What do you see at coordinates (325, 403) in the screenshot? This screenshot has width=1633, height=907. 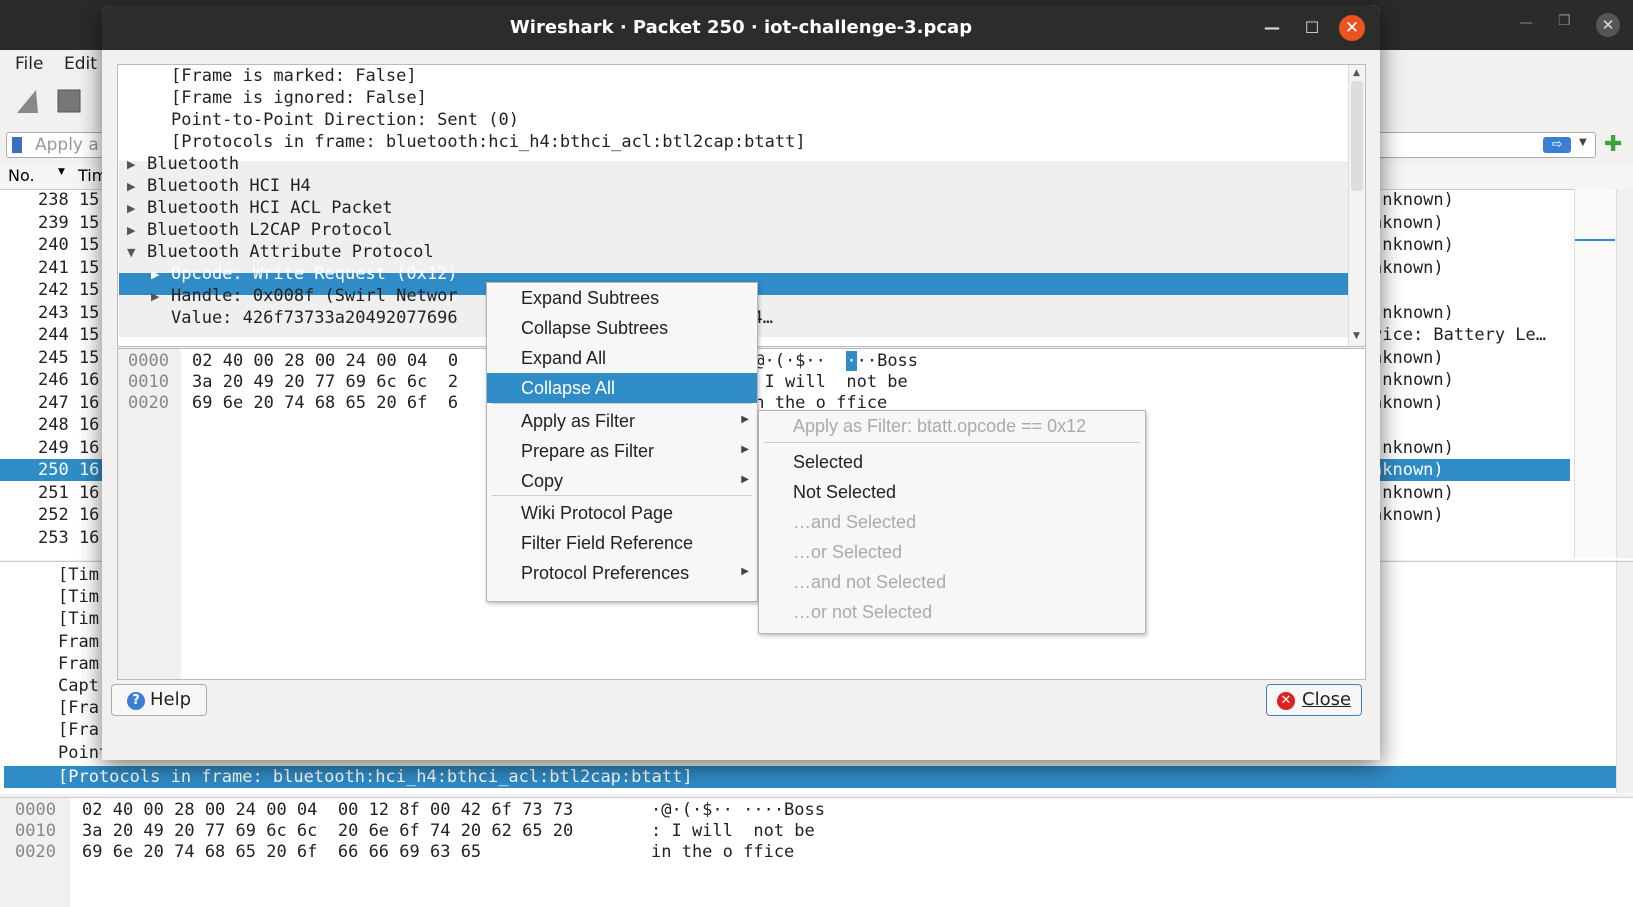 I see `hex-bytes: 69 6e 20 74 68 65 20 6f 6` at bounding box center [325, 403].